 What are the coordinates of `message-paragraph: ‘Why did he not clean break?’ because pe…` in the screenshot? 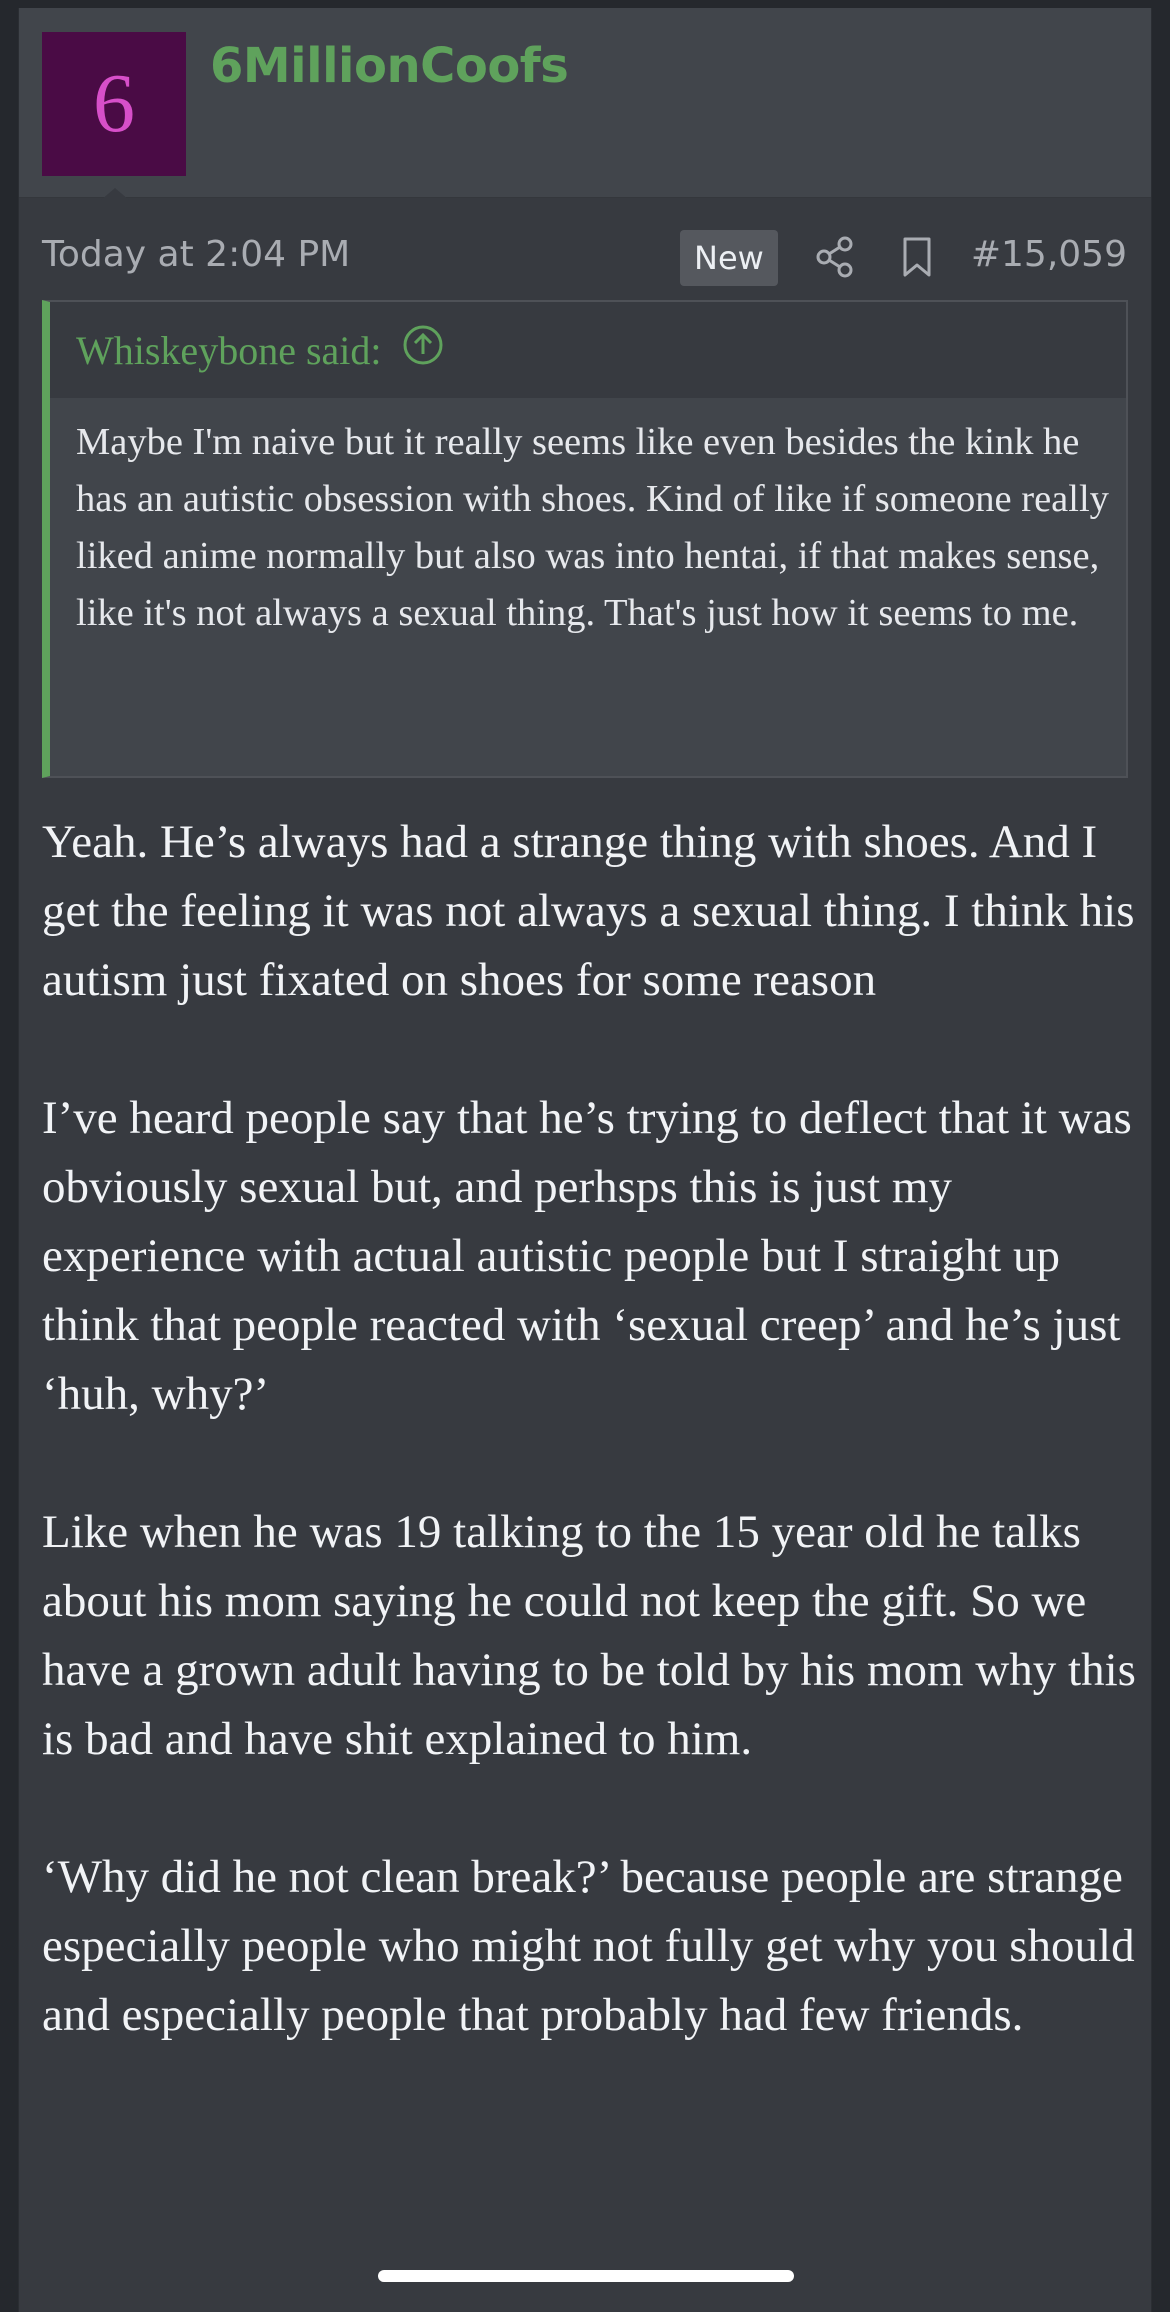 It's located at (588, 1946).